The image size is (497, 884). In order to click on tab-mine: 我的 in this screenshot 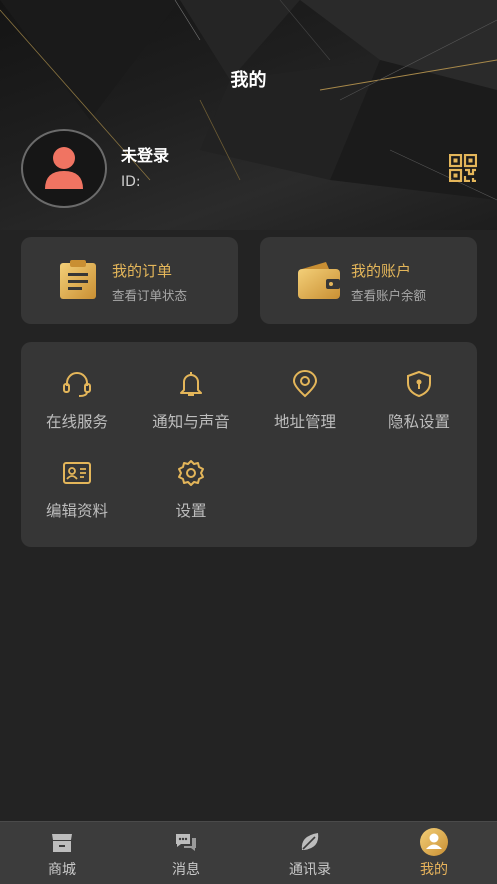, I will do `click(434, 853)`.